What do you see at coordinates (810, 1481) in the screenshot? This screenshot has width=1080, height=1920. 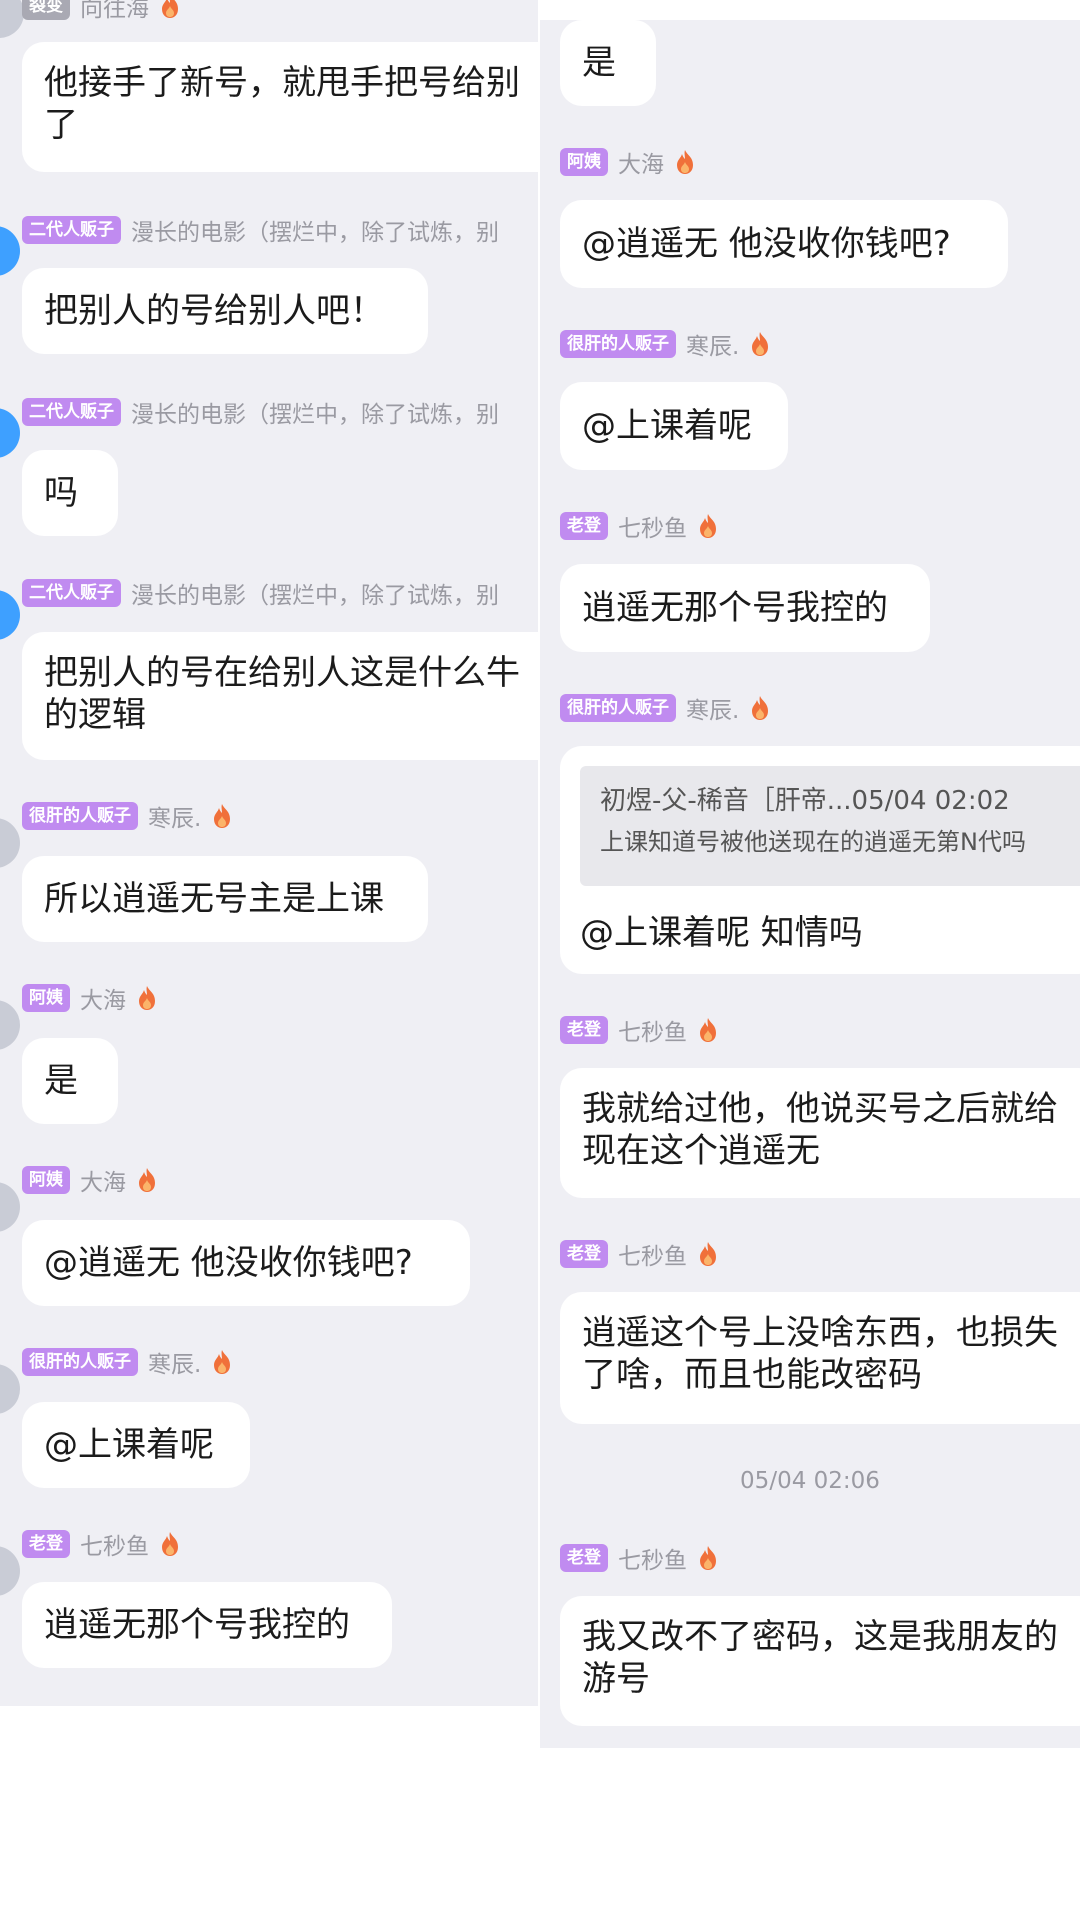 I see `timestamp: 05/04 02:06` at bounding box center [810, 1481].